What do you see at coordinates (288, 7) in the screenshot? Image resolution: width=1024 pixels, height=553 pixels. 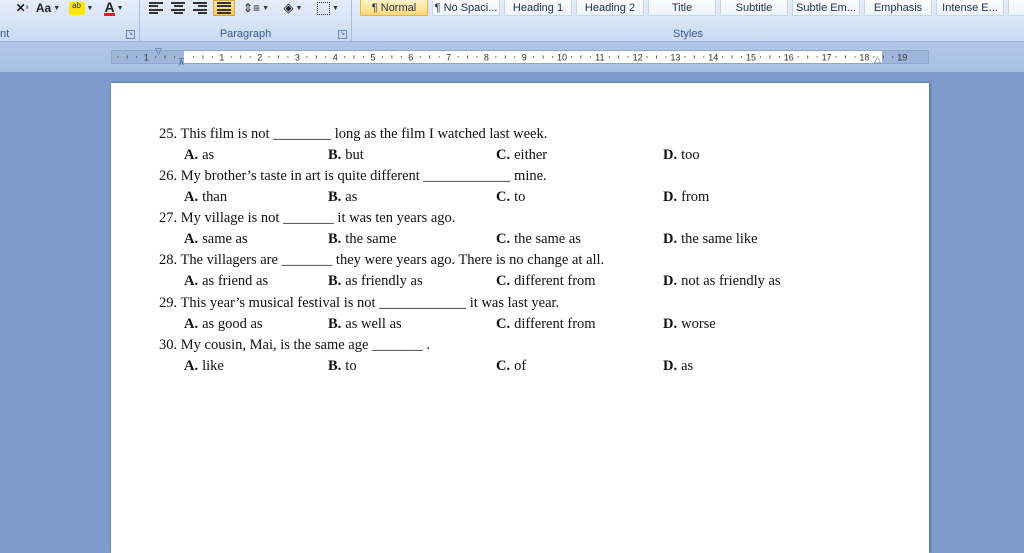 I see `shading-icon: ◈` at bounding box center [288, 7].